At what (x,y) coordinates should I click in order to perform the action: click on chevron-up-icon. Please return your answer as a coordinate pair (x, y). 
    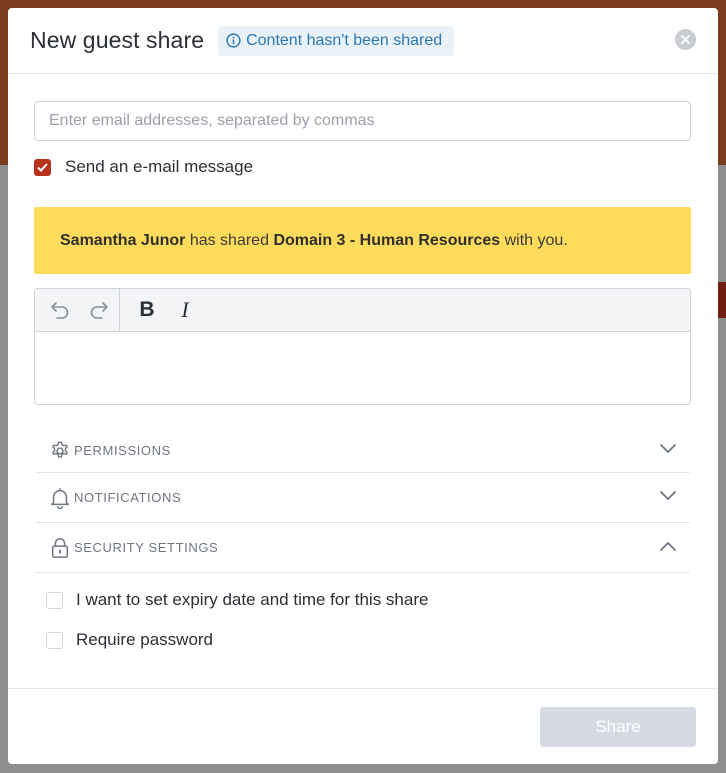
    Looking at the image, I should click on (668, 546).